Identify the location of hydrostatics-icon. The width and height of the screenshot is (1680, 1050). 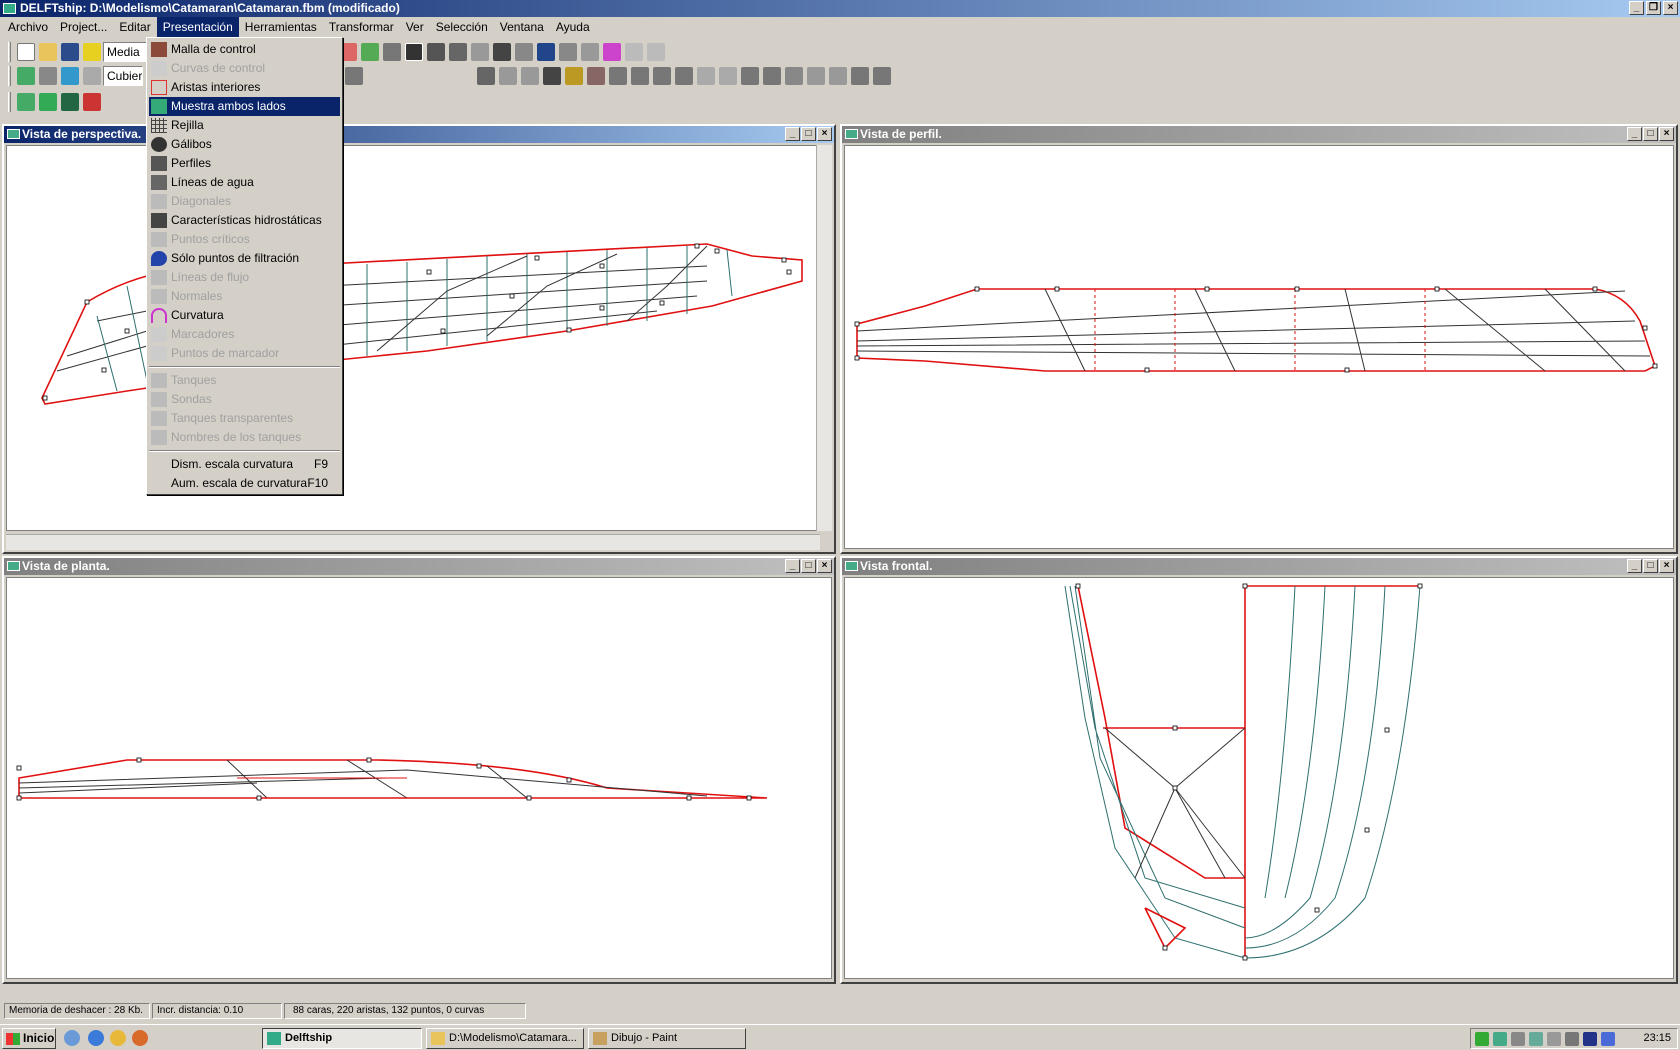
(502, 52).